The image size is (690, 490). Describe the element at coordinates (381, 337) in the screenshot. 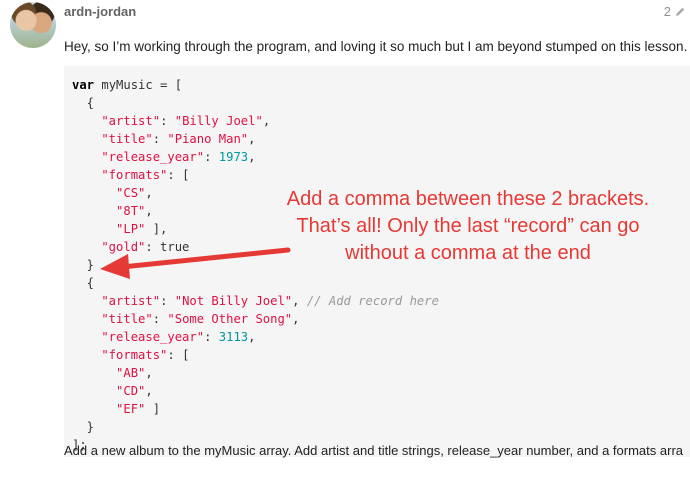

I see `code-line: "release_year": 3113,` at that location.